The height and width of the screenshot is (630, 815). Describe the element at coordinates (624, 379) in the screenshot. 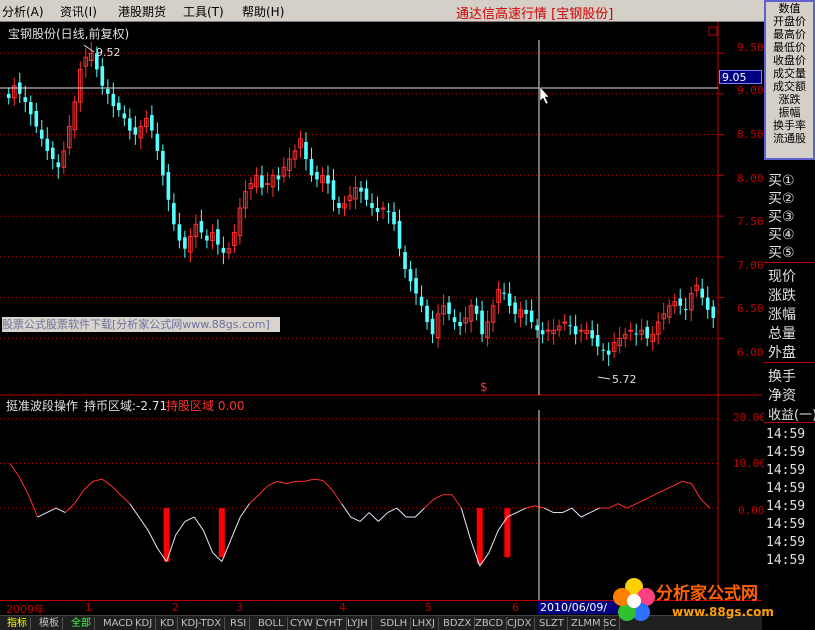

I see `low-price-label: 5.72` at that location.